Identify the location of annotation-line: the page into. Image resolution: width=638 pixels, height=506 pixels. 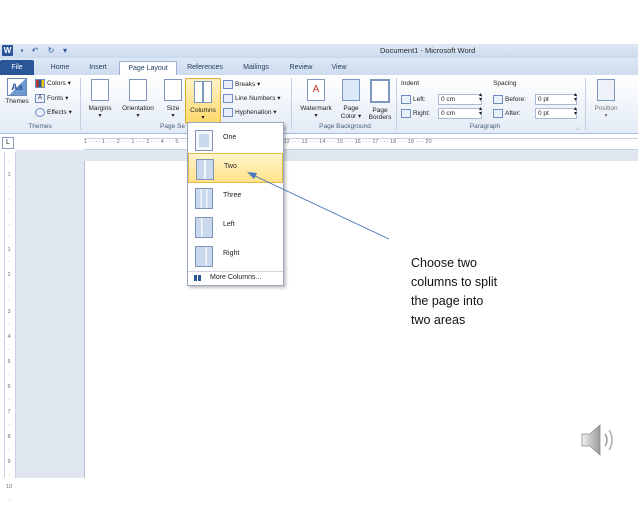
(447, 301).